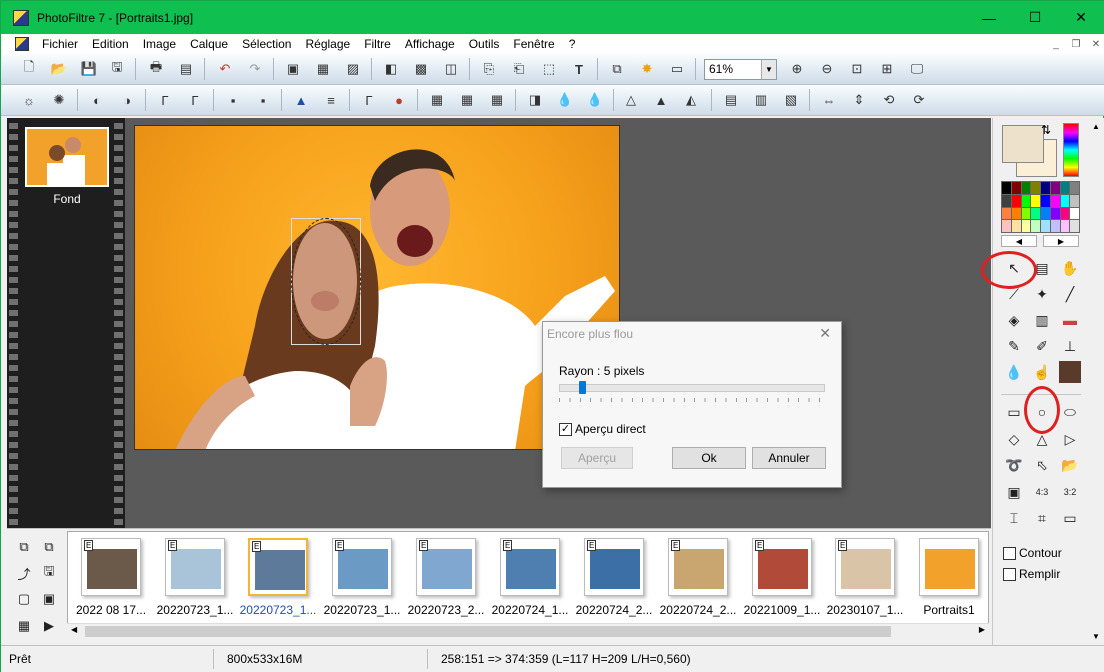 The image size is (1104, 672). Describe the element at coordinates (1070, 492) in the screenshot. I see `ratio-3-2-icon: 3:2` at that location.